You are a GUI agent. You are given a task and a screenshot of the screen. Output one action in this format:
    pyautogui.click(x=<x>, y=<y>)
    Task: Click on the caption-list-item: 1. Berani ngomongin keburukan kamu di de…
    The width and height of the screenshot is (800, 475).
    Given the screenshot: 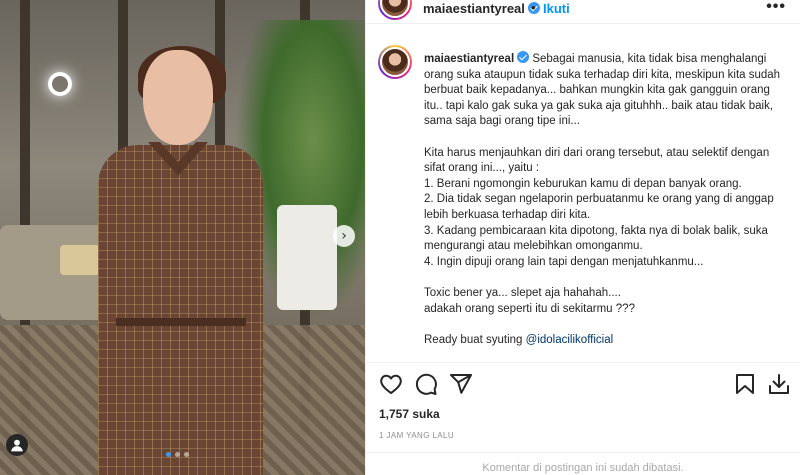 What is the action you would take?
    pyautogui.click(x=583, y=183)
    